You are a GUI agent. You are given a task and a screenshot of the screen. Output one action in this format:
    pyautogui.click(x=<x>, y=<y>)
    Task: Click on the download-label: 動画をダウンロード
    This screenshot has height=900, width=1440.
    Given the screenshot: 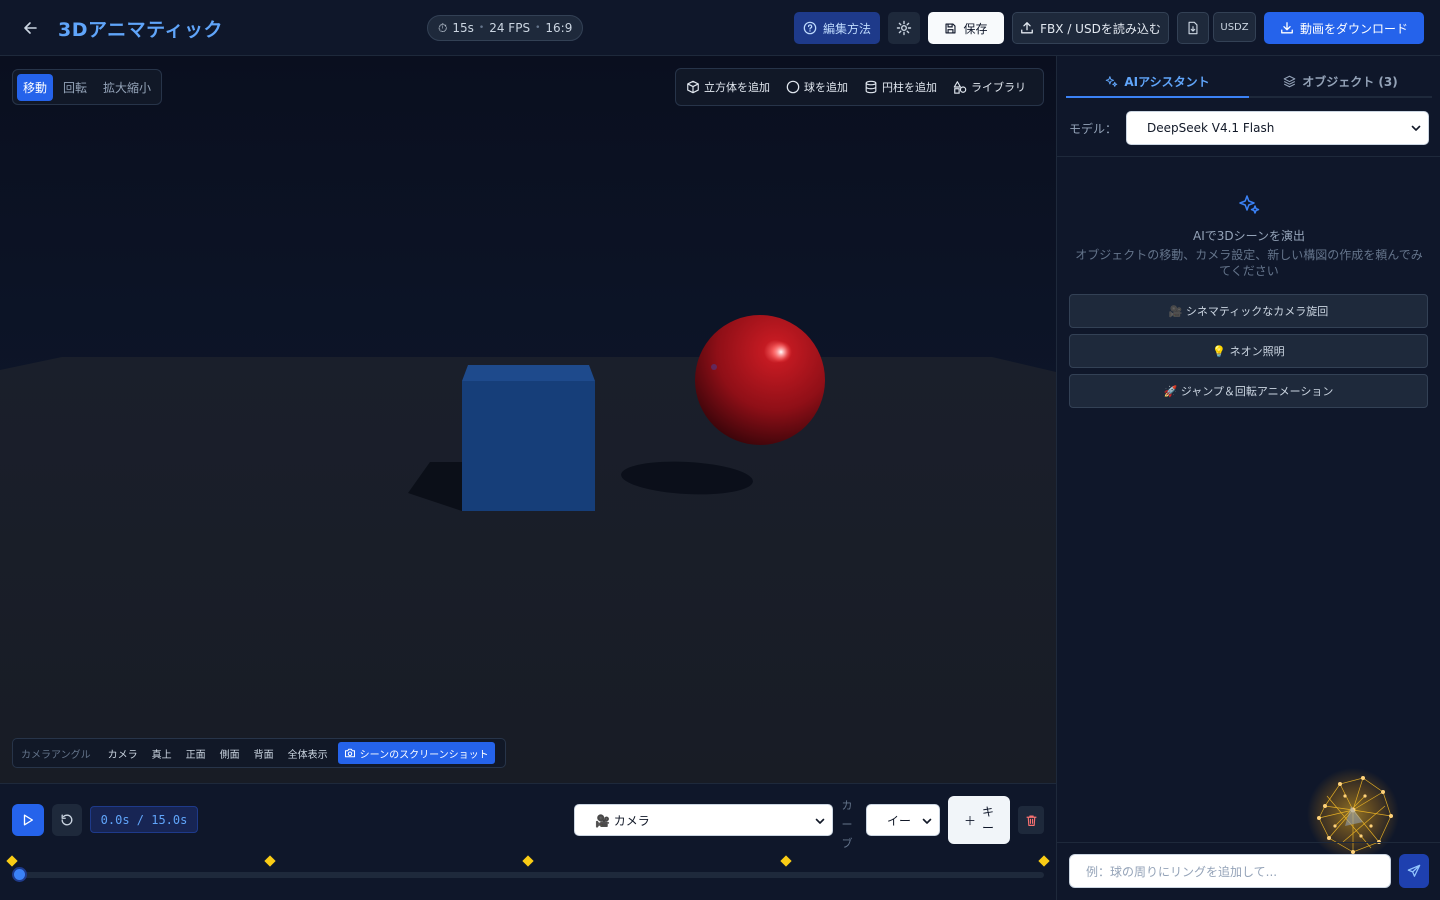 What is the action you would take?
    pyautogui.click(x=1353, y=28)
    